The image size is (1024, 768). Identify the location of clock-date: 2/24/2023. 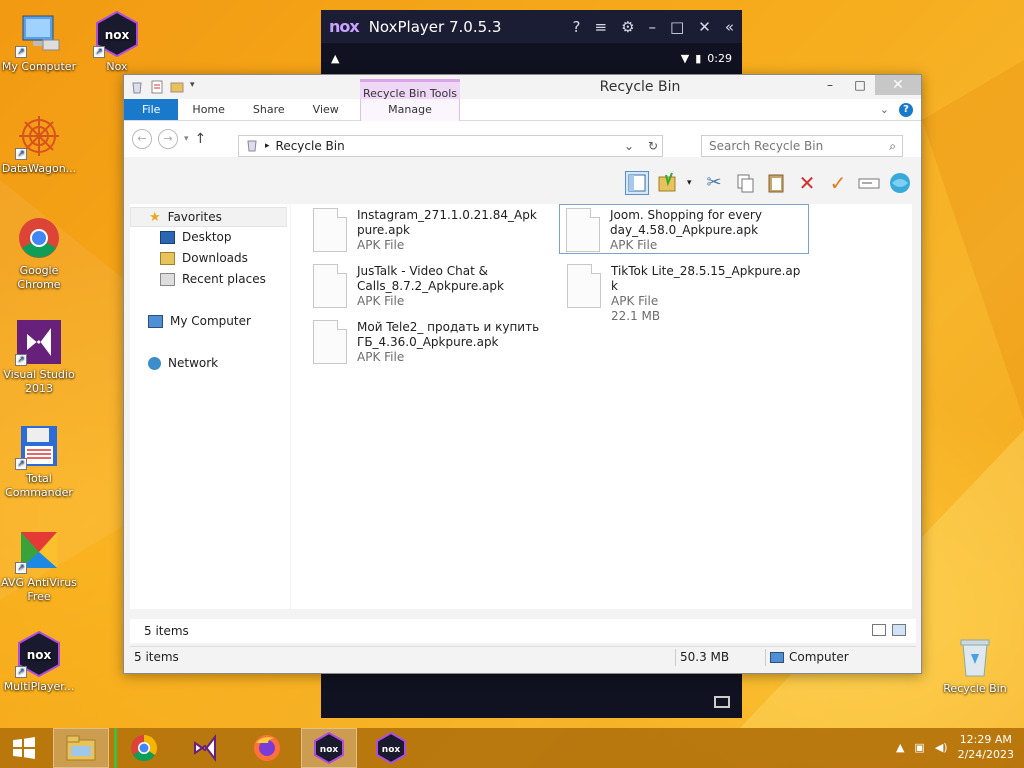
(985, 754).